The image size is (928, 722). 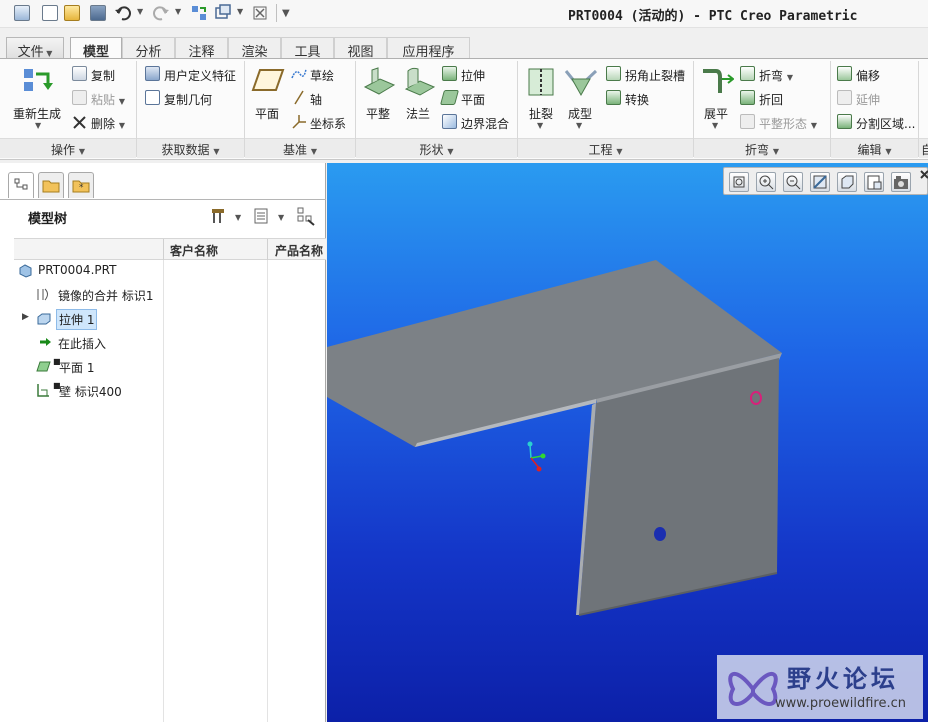 What do you see at coordinates (613, 73) in the screenshot?
I see `corner-relief-icon` at bounding box center [613, 73].